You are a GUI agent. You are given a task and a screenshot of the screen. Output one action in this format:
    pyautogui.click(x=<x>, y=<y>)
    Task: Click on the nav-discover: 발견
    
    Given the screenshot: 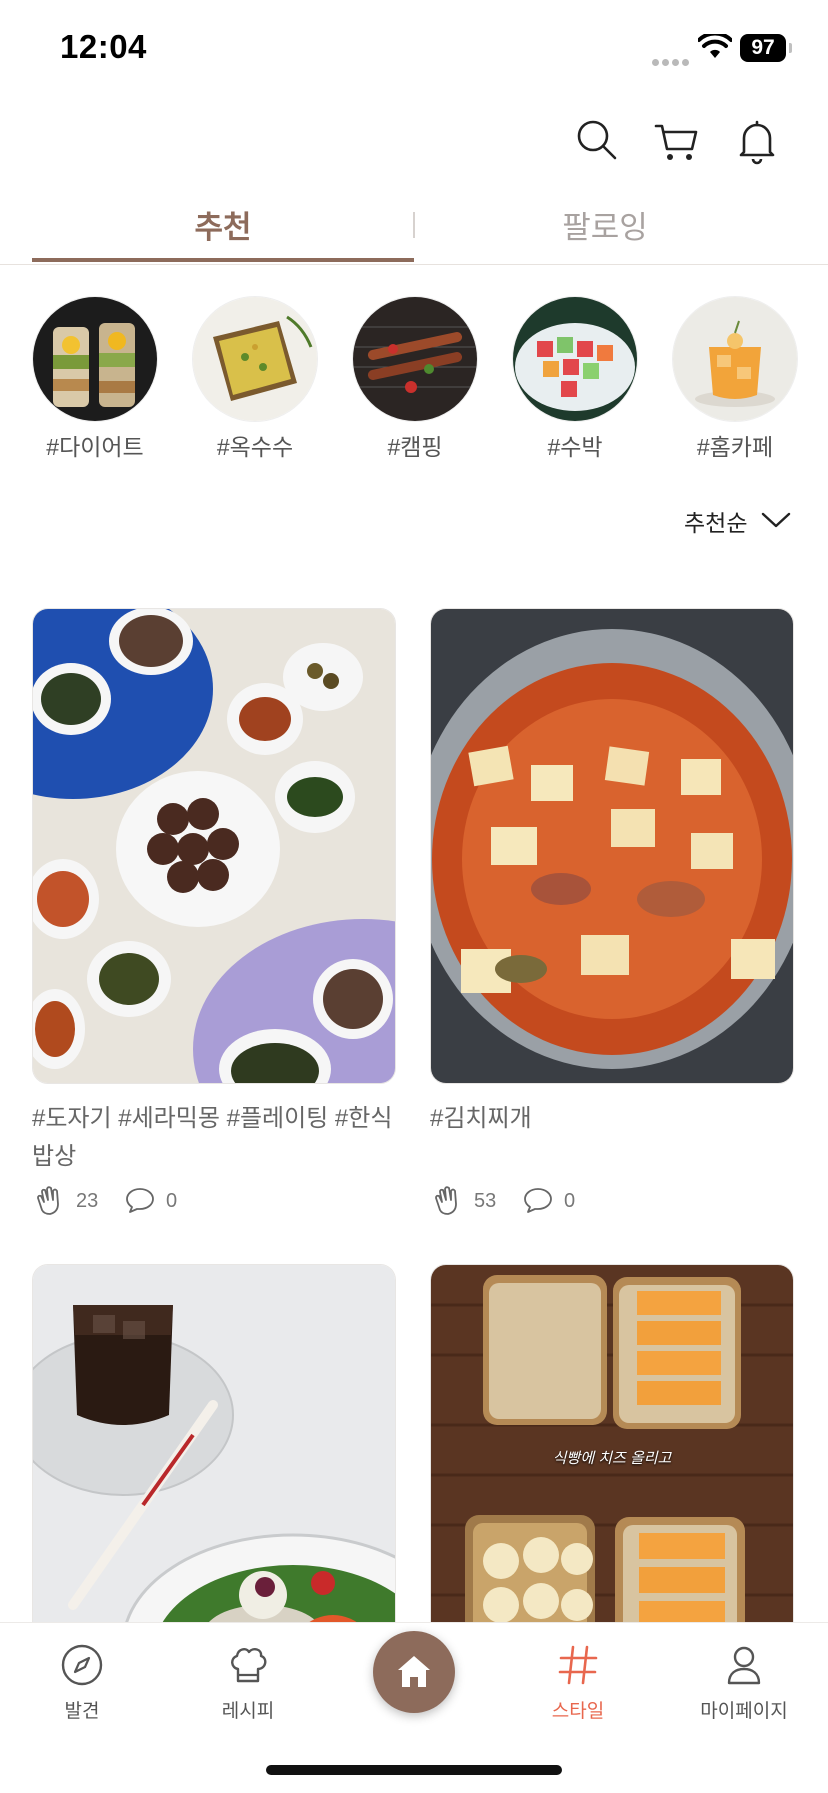 What is the action you would take?
    pyautogui.click(x=82, y=1683)
    